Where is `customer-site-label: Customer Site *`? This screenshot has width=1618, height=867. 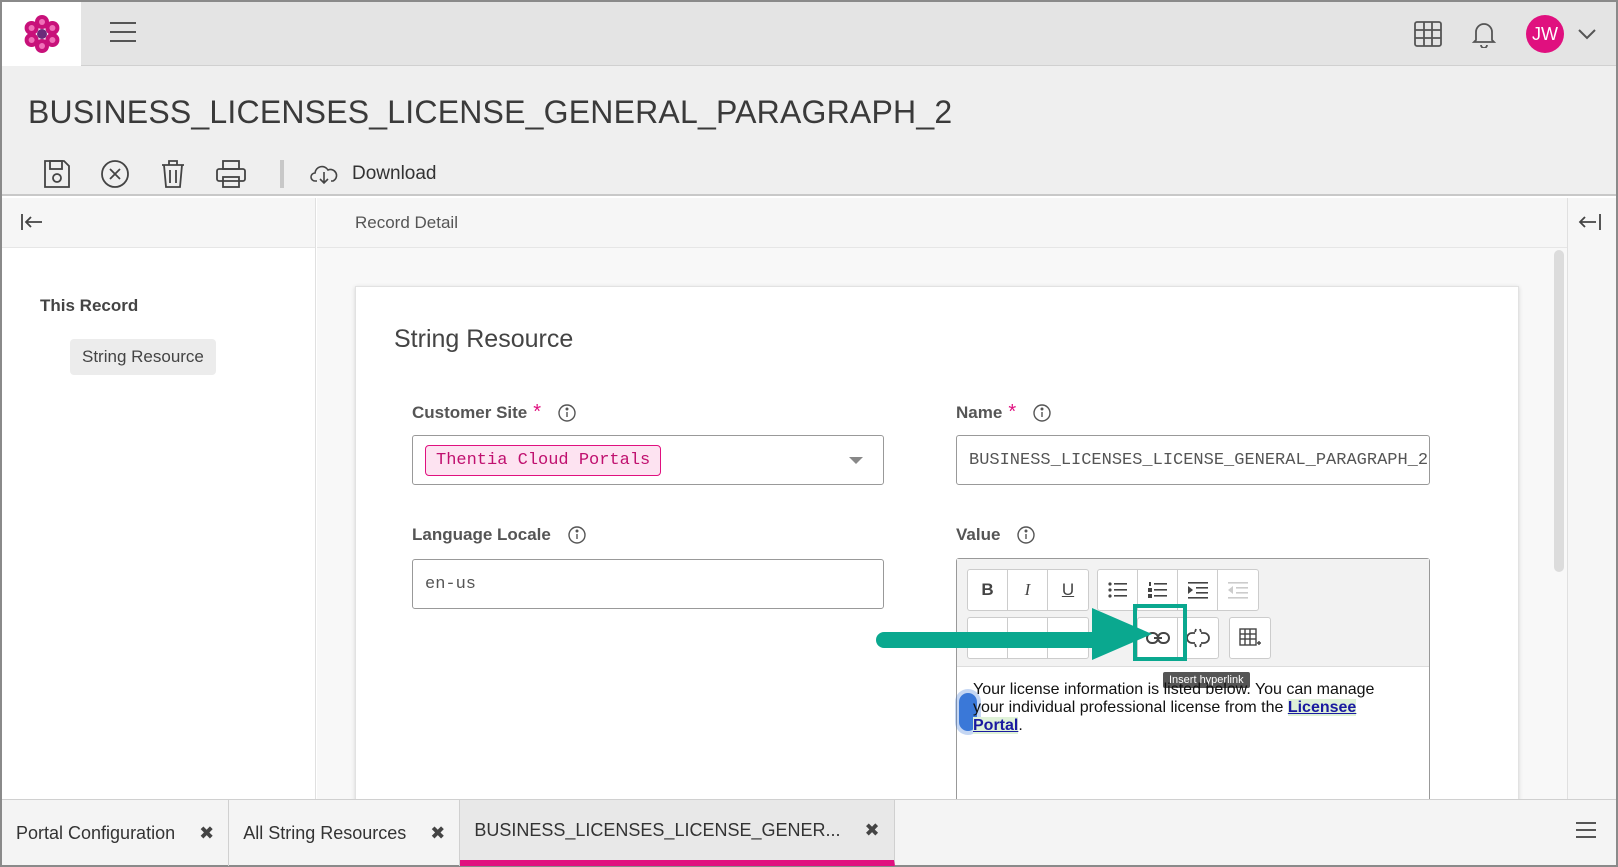 customer-site-label: Customer Site * is located at coordinates (494, 412).